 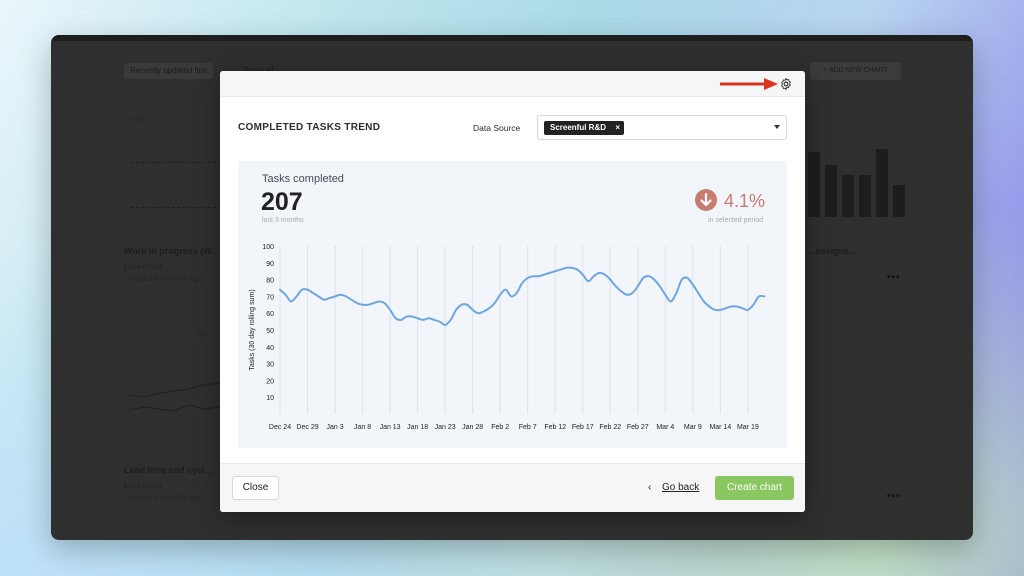 What do you see at coordinates (270, 331) in the screenshot?
I see `y-tick-label: 50` at bounding box center [270, 331].